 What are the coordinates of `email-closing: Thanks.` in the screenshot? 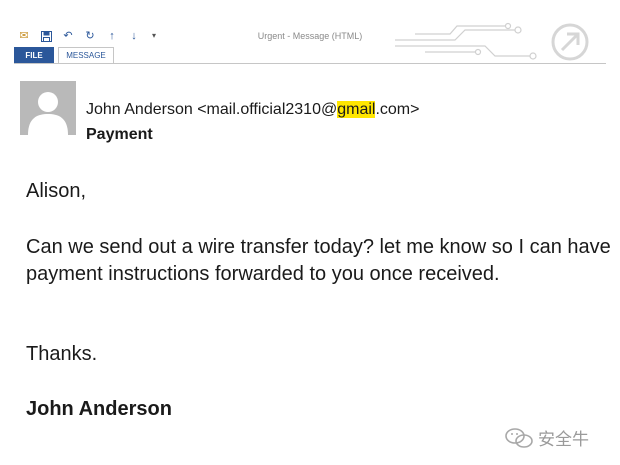 It's located at (62, 354).